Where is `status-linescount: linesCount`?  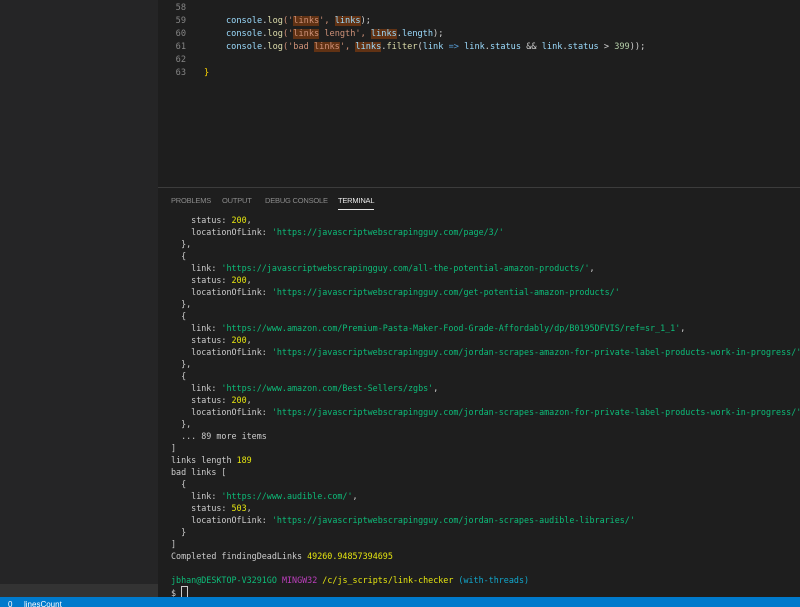
status-linescount: linesCount is located at coordinates (43, 602).